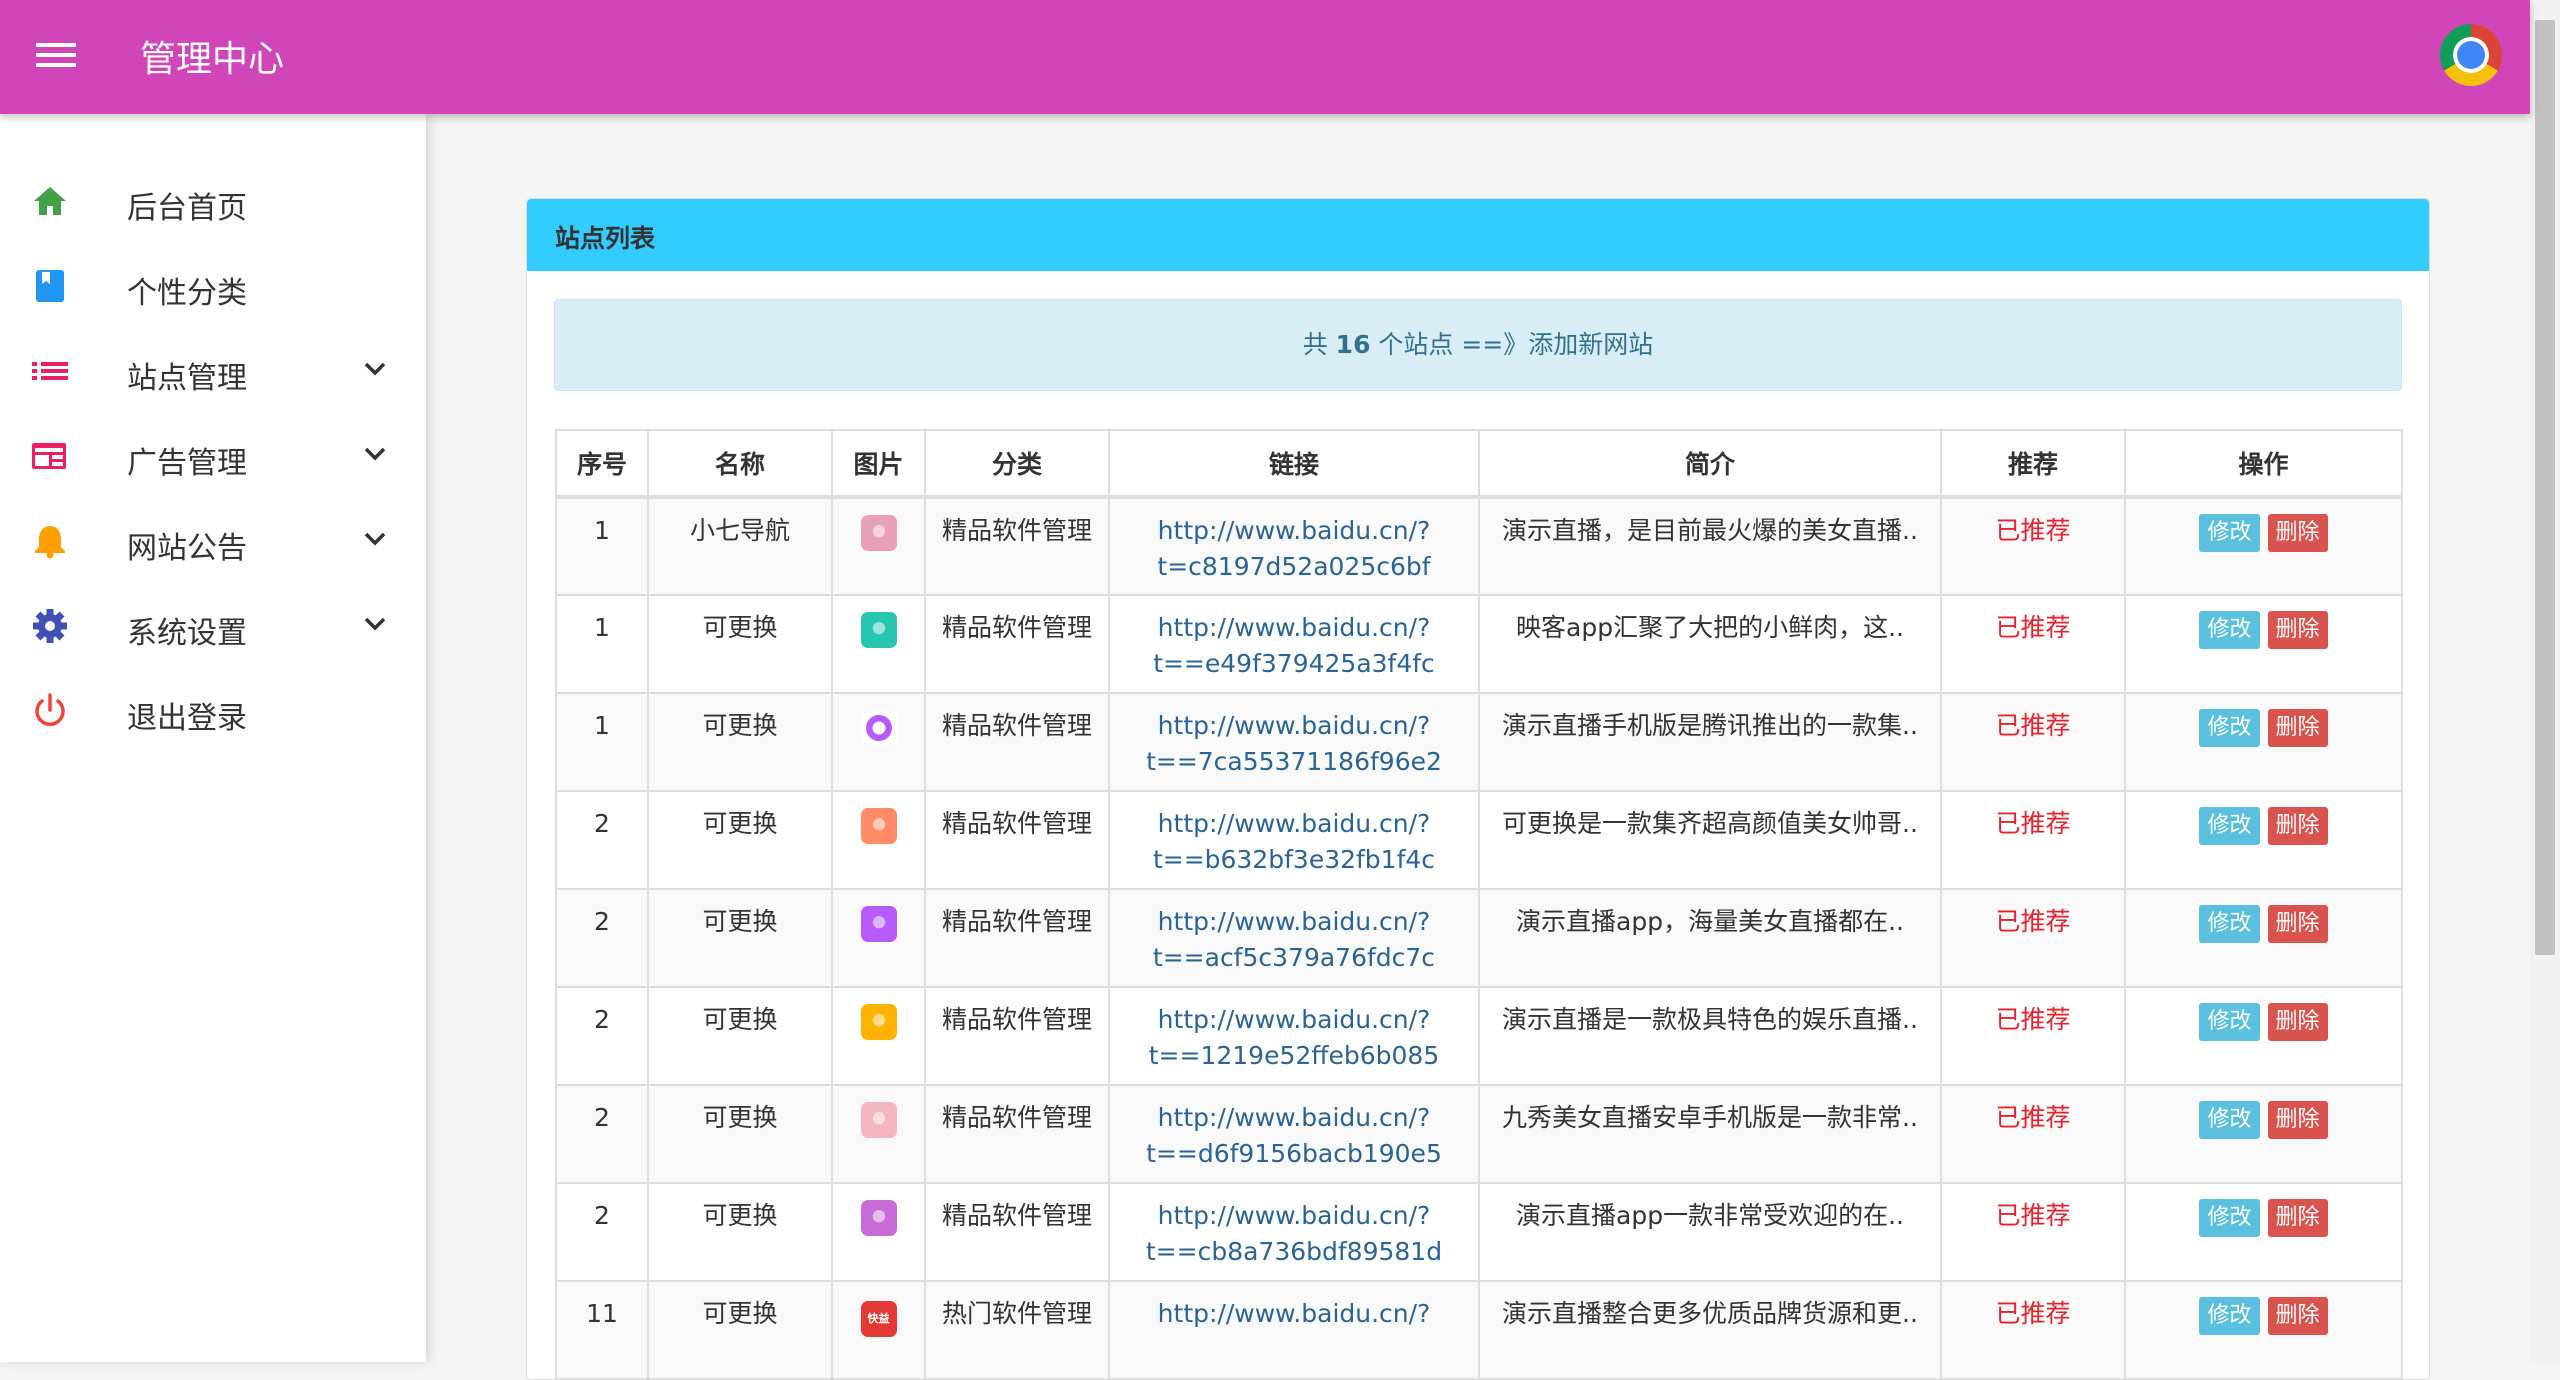 This screenshot has height=1380, width=2560. Describe the element at coordinates (1294, 743) in the screenshot. I see `site-url-link: http://www.baidu.cn/? t==7ca55371186f96e2` at that location.